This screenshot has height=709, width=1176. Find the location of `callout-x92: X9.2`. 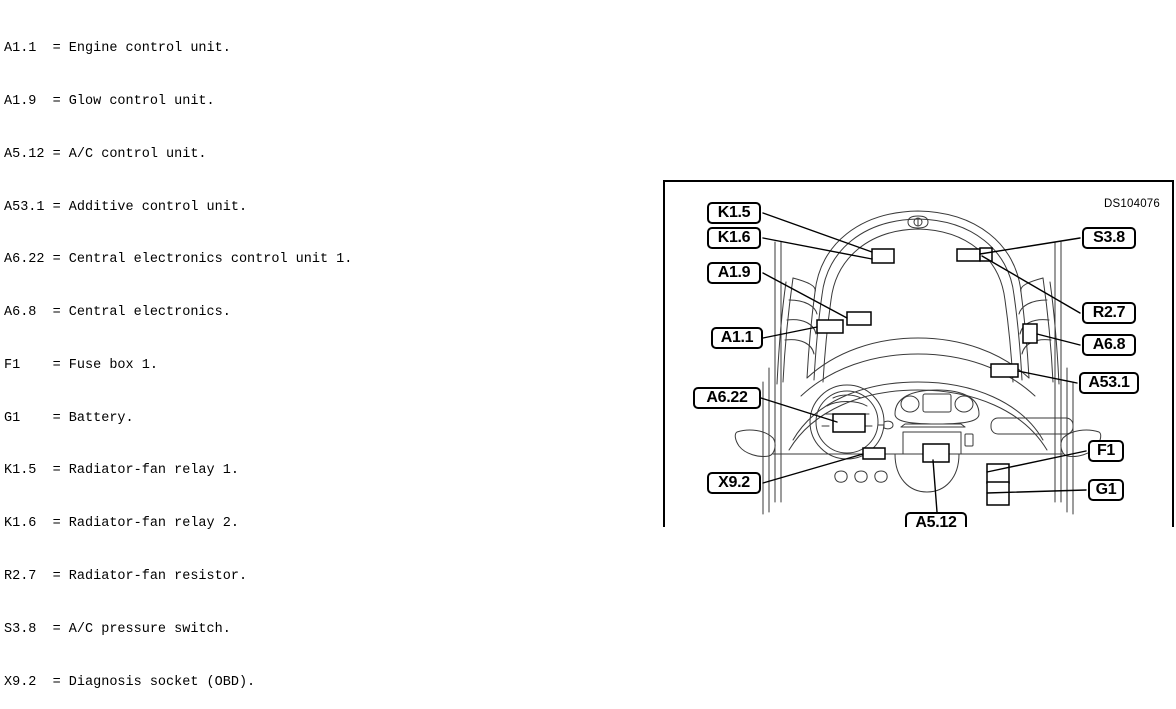

callout-x92: X9.2 is located at coordinates (734, 483).